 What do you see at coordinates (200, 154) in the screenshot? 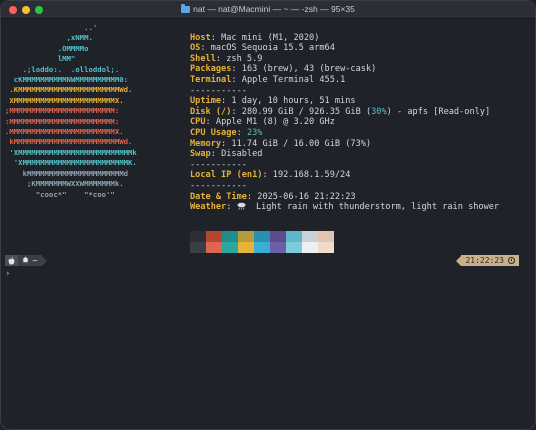
I see `info-key: Swap` at bounding box center [200, 154].